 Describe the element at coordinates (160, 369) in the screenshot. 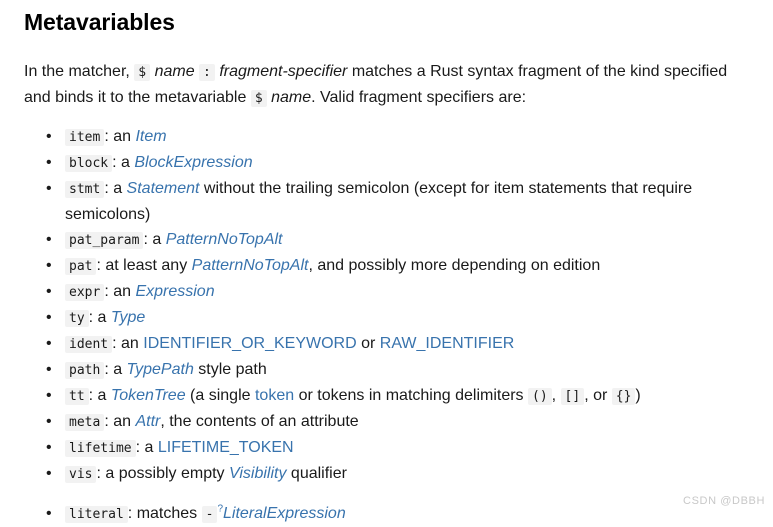

I see `link-typepath: TypePath` at that location.